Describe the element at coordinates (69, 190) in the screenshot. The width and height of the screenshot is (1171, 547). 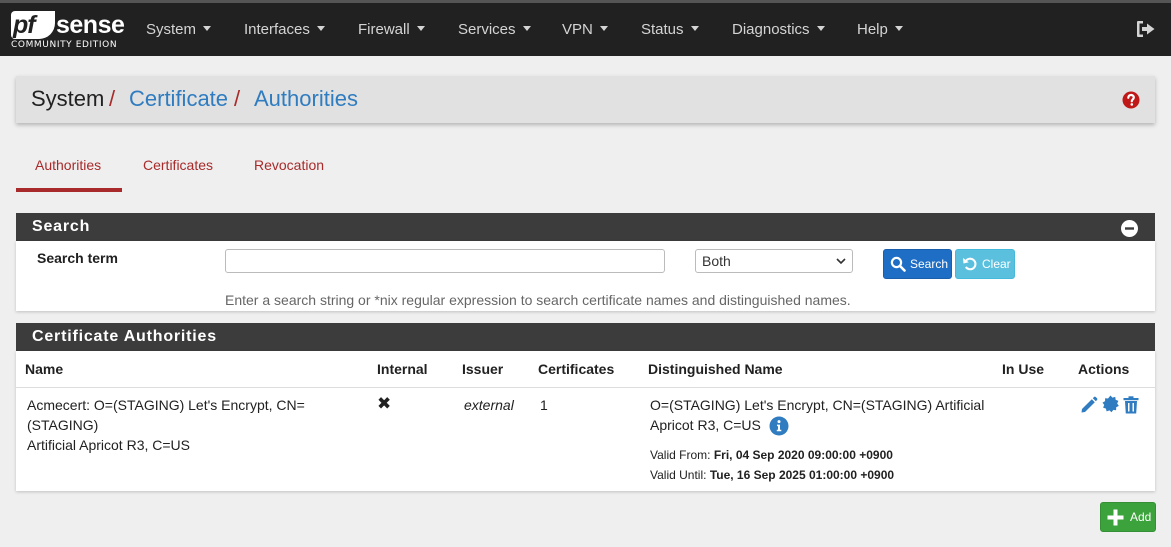
I see `active-tab-indicator` at that location.